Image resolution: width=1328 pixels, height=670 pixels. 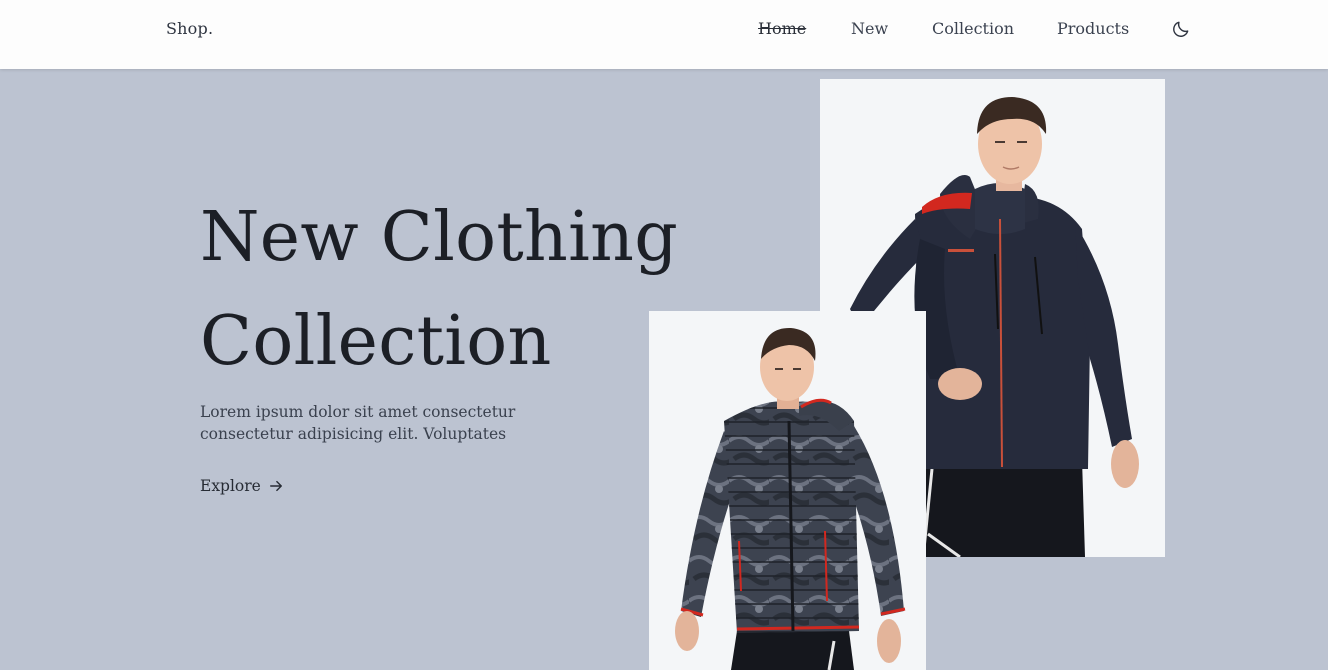 What do you see at coordinates (439, 237) in the screenshot?
I see `hero-title-line-1: New Clothing` at bounding box center [439, 237].